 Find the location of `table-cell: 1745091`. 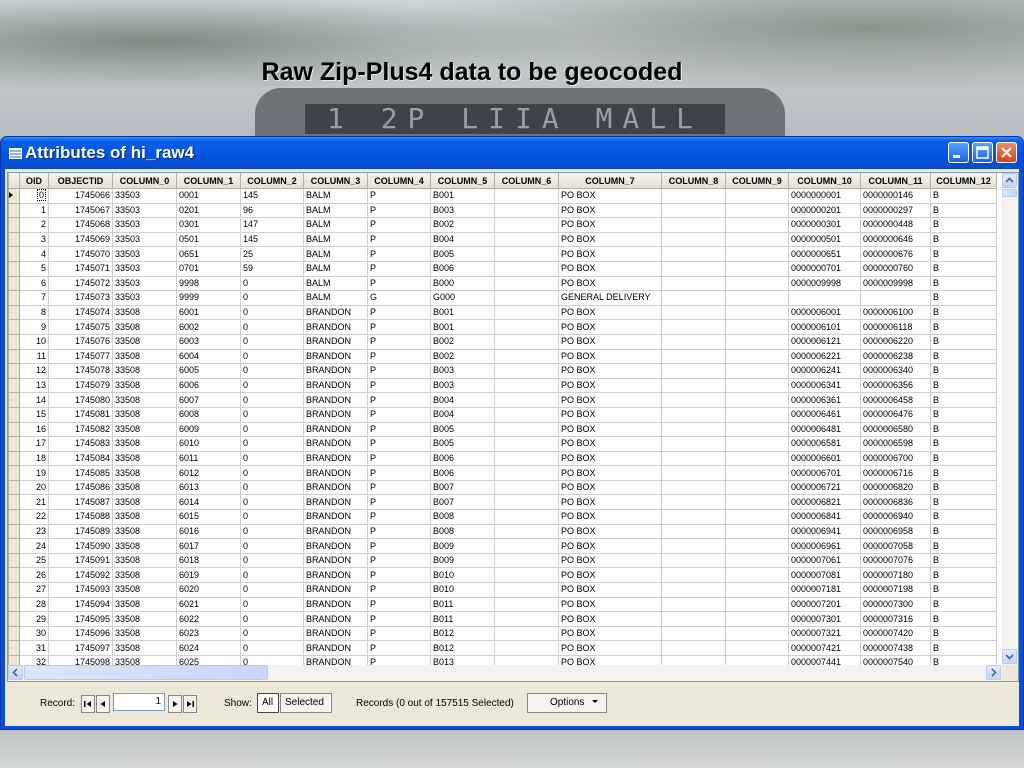

table-cell: 1745091 is located at coordinates (80, 560).